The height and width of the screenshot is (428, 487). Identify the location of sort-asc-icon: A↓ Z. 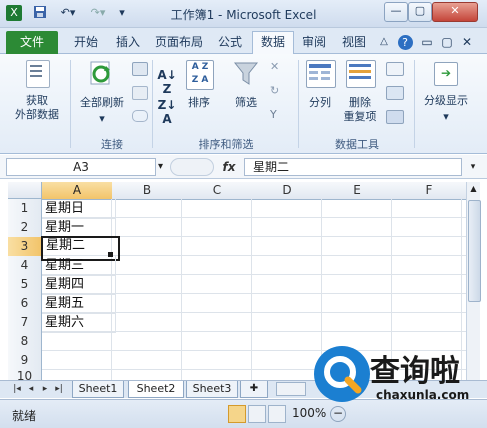
(167, 82).